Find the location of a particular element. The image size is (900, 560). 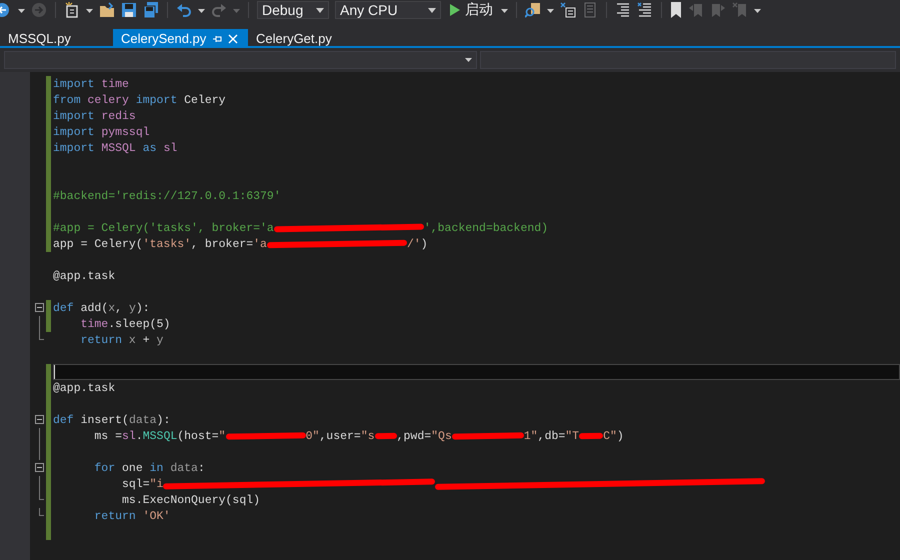

code-text: sql="i is located at coordinates (142, 484).